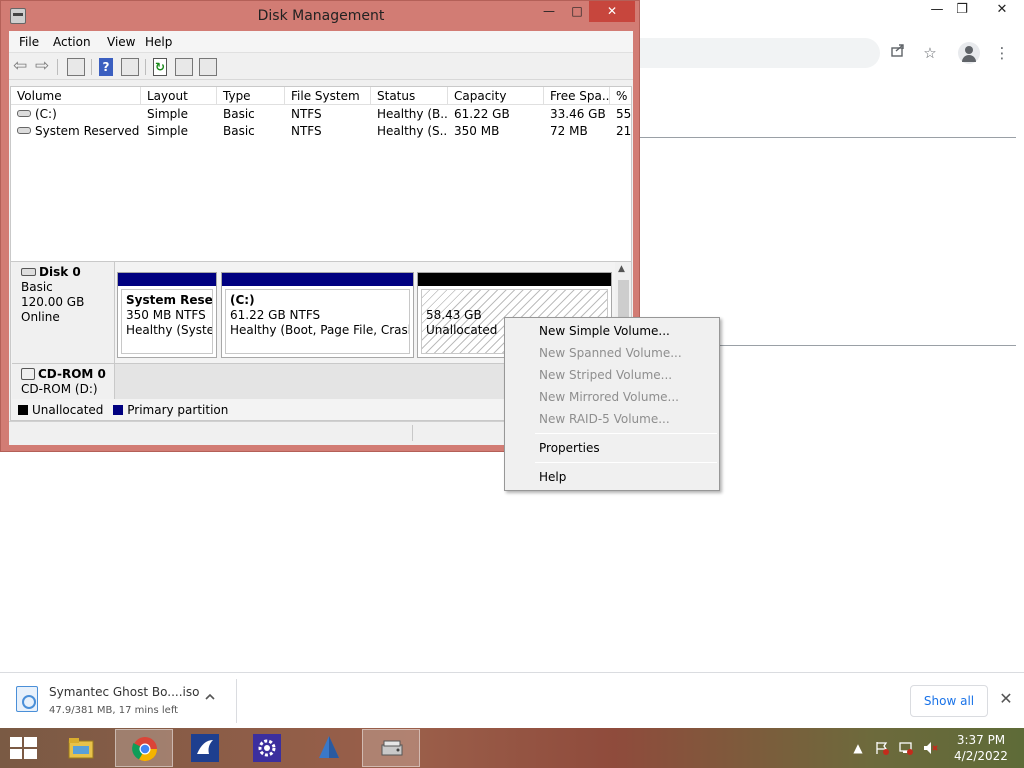 The height and width of the screenshot is (768, 1024). What do you see at coordinates (29, 42) in the screenshot?
I see `menu-file: File` at bounding box center [29, 42].